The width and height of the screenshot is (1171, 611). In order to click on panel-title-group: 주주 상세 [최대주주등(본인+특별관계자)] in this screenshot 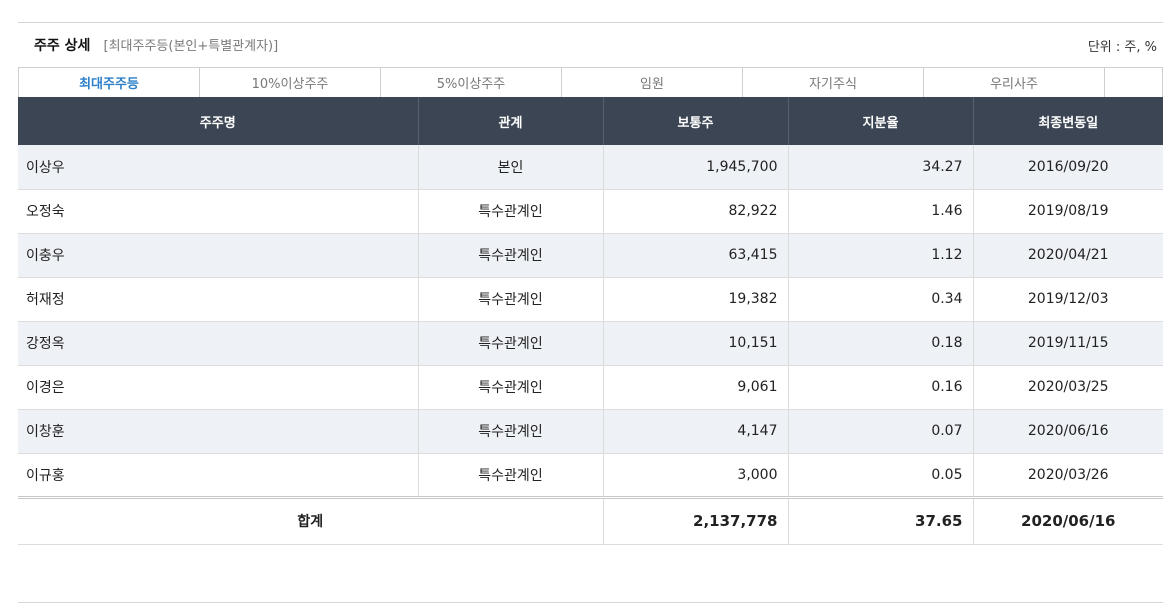, I will do `click(156, 45)`.